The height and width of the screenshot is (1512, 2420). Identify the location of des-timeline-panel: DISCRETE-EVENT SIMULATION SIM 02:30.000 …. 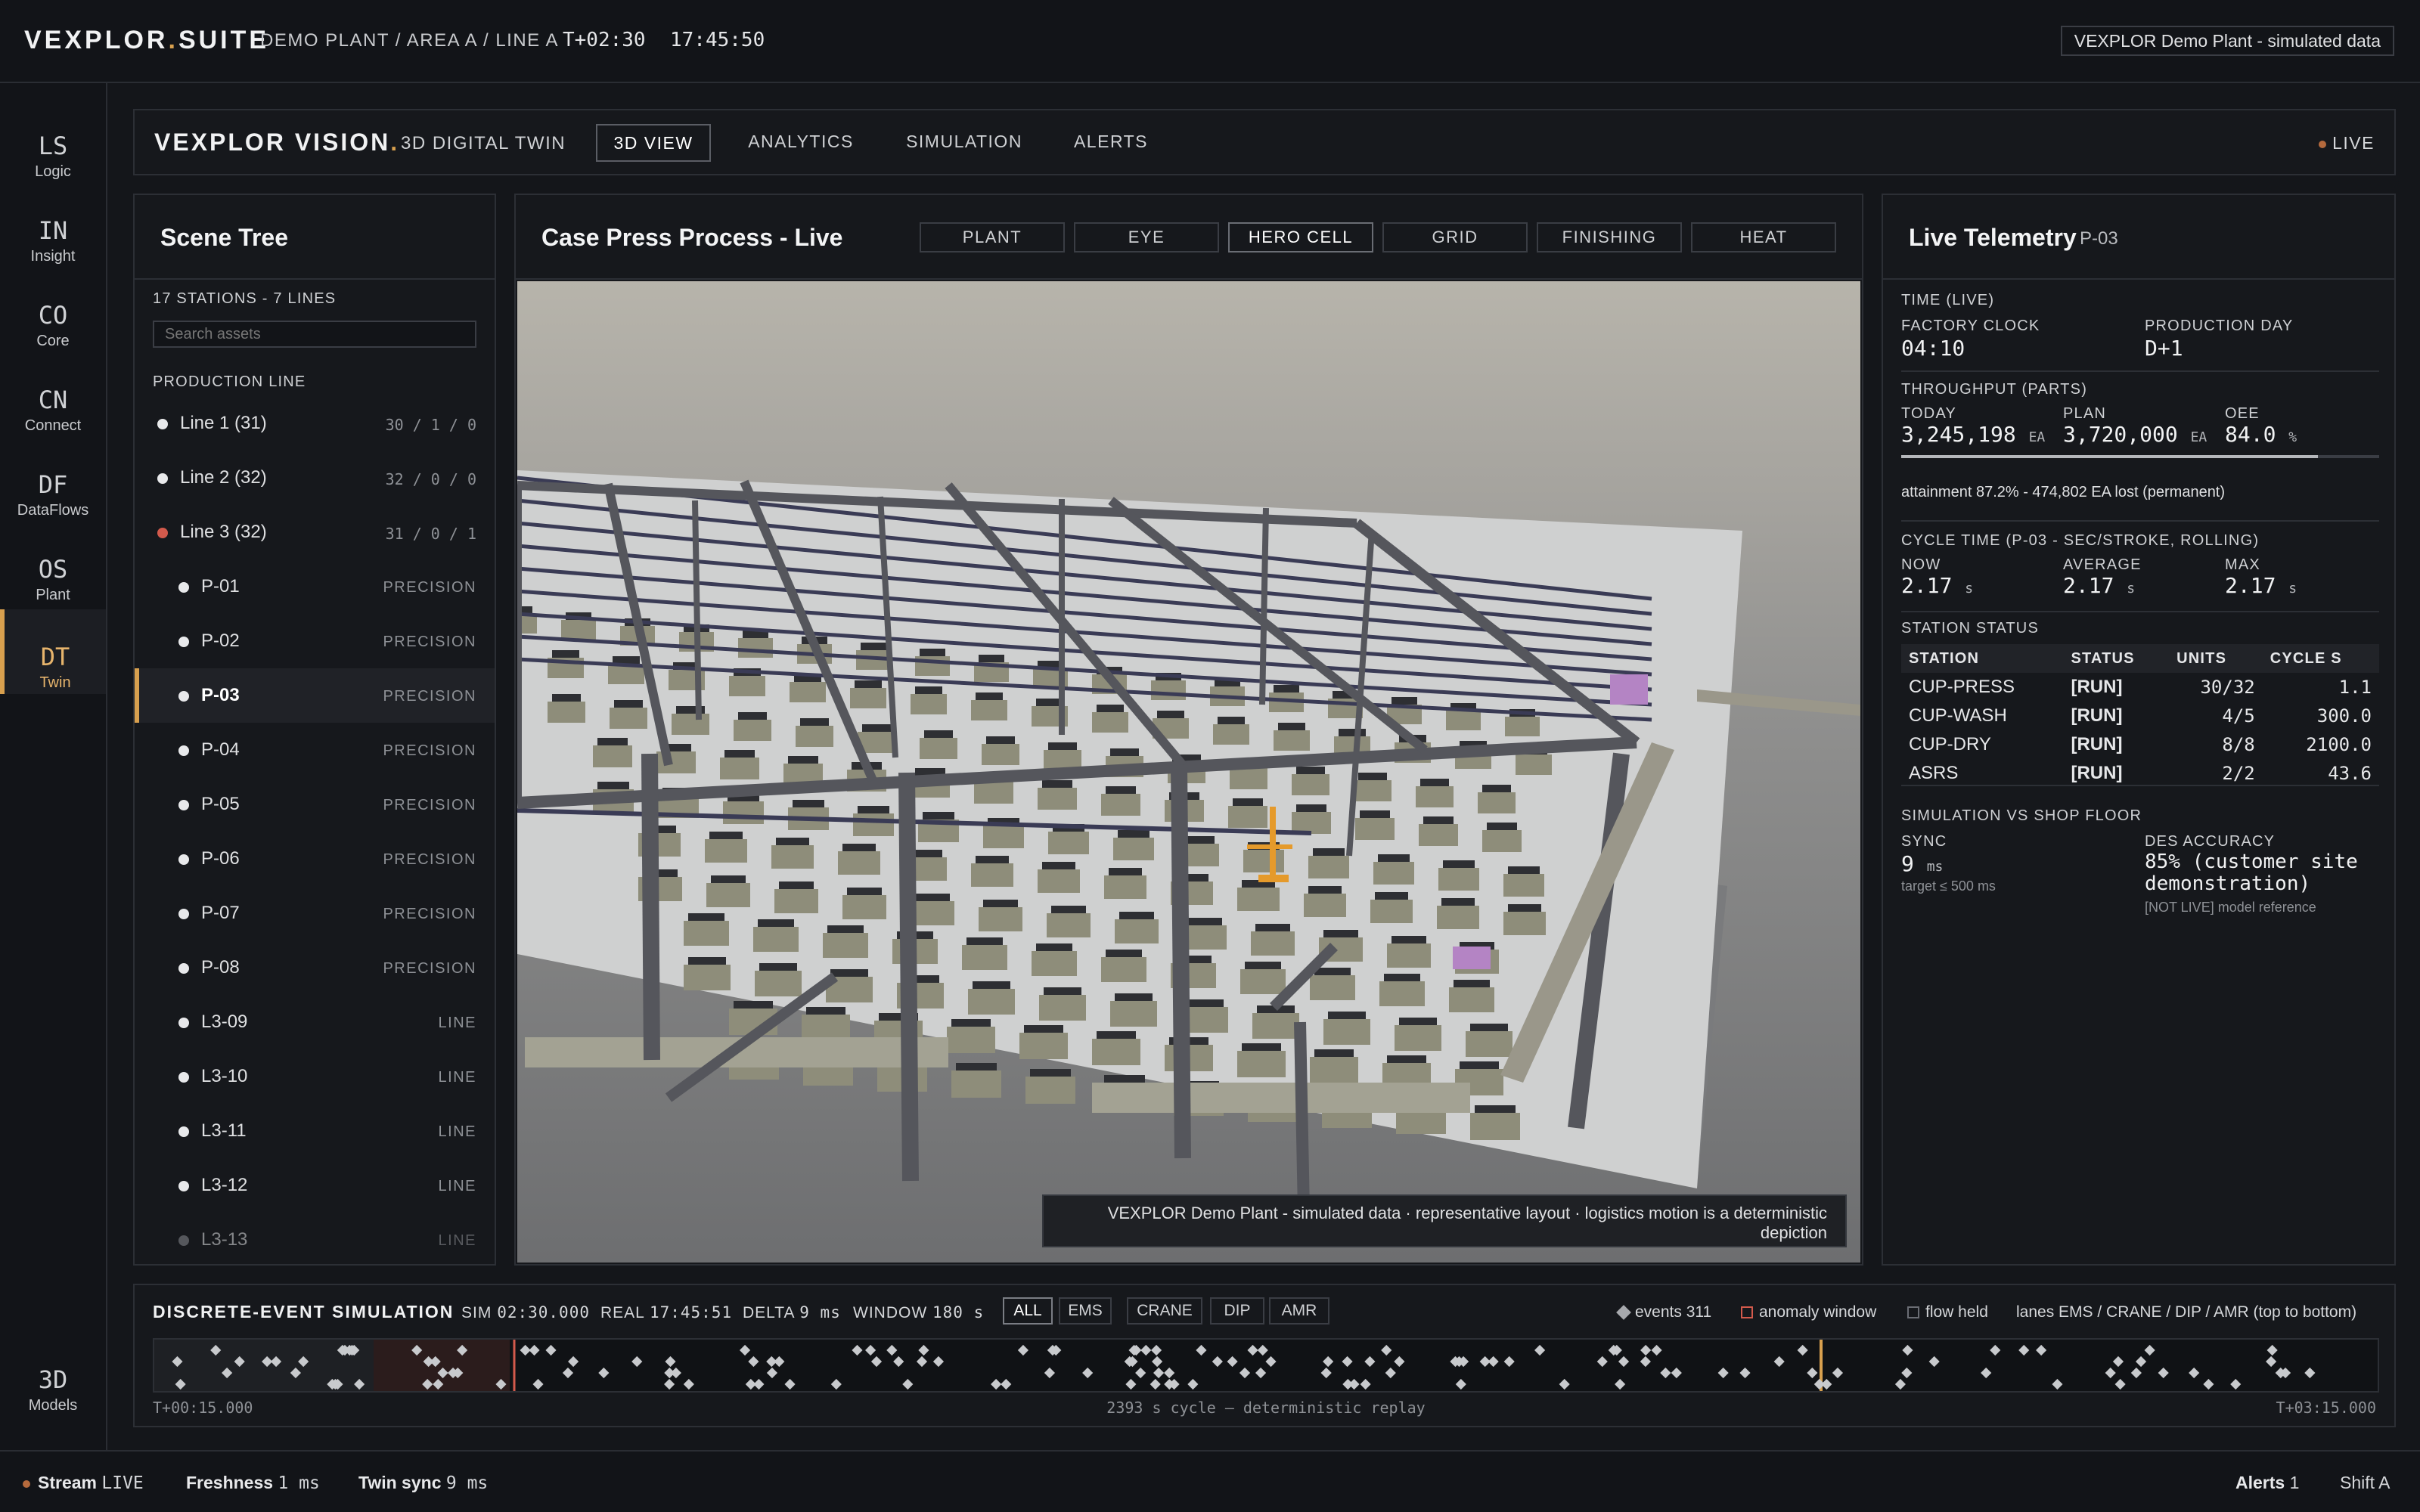
(1264, 1356).